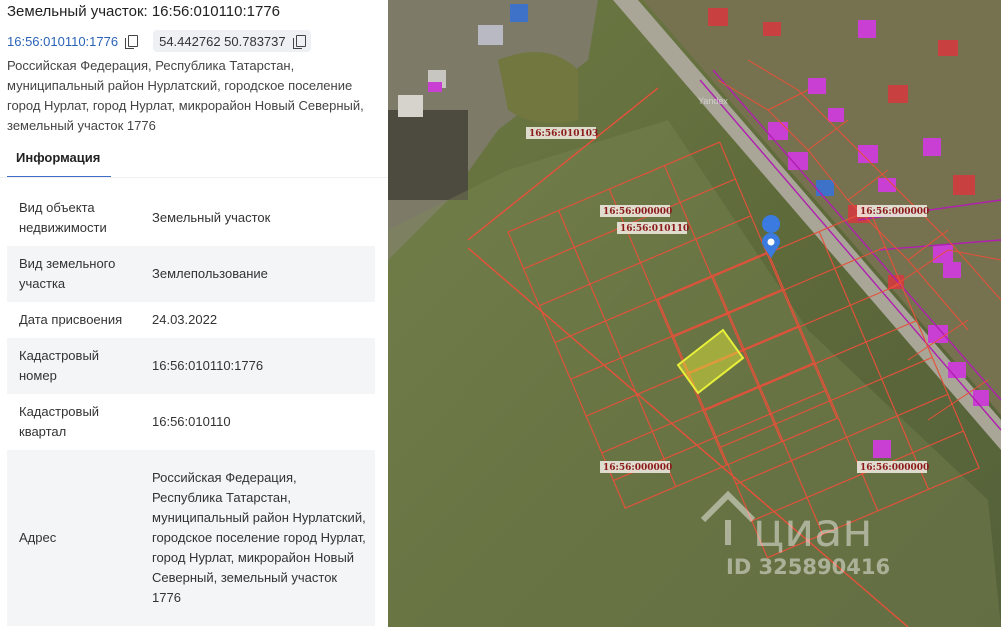 This screenshot has height=627, width=1001. I want to click on table-row: Вид земельного участка Землепользование, so click(191, 274).